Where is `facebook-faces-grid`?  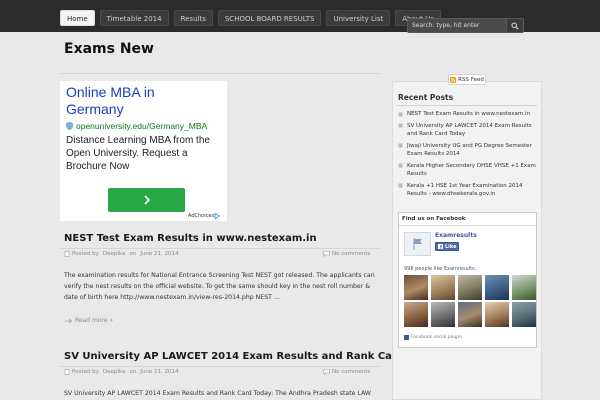
facebook-faces-grid is located at coordinates (470, 301).